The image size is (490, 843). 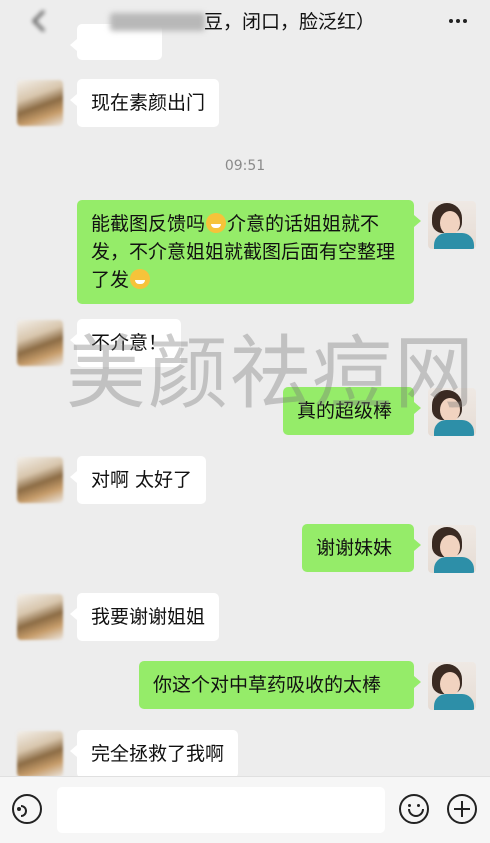 I want to click on chat-title: 豆，闭口，脸泛红）, so click(x=265, y=22).